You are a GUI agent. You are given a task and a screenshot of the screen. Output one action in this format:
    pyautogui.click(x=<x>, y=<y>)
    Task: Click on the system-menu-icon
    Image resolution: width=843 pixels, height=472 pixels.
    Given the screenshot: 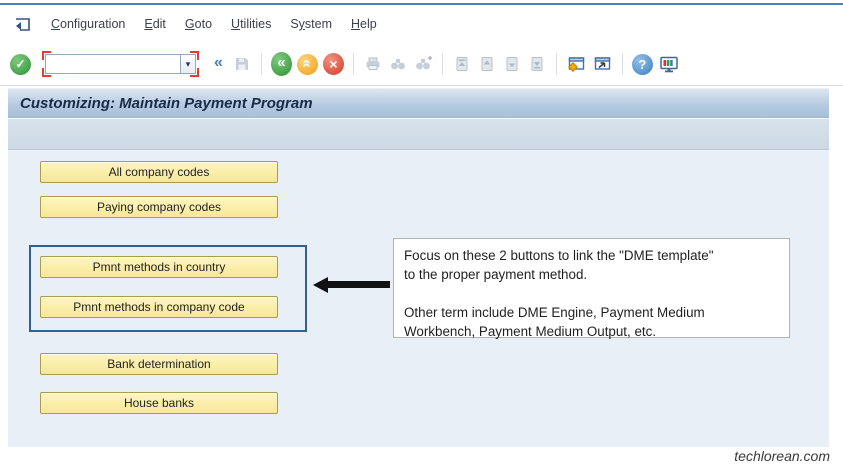 What is the action you would take?
    pyautogui.click(x=22, y=24)
    